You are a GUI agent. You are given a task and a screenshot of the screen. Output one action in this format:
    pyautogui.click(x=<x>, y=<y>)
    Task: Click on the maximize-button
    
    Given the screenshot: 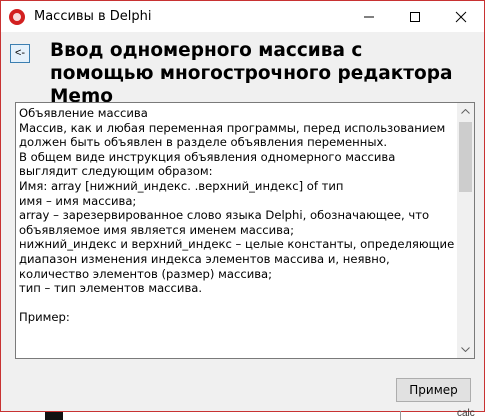 What is the action you would take?
    pyautogui.click(x=415, y=16)
    